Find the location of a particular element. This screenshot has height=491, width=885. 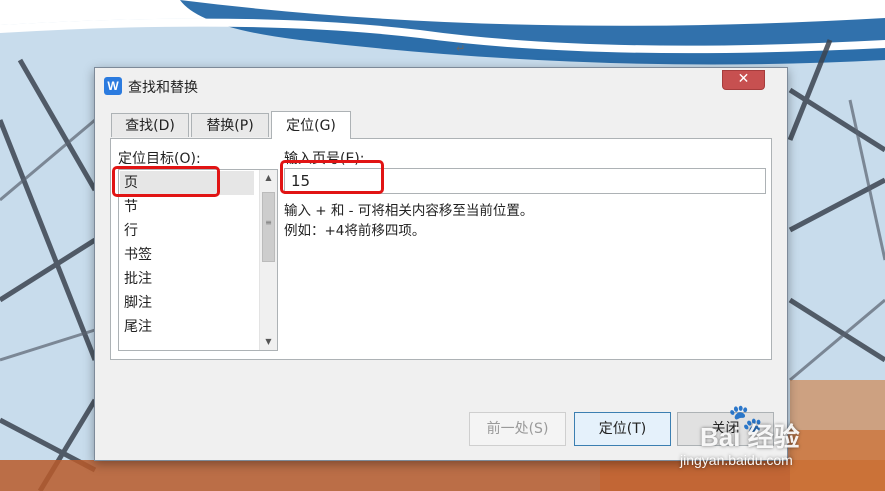

list-item-footnote: 脚注 is located at coordinates (187, 303).